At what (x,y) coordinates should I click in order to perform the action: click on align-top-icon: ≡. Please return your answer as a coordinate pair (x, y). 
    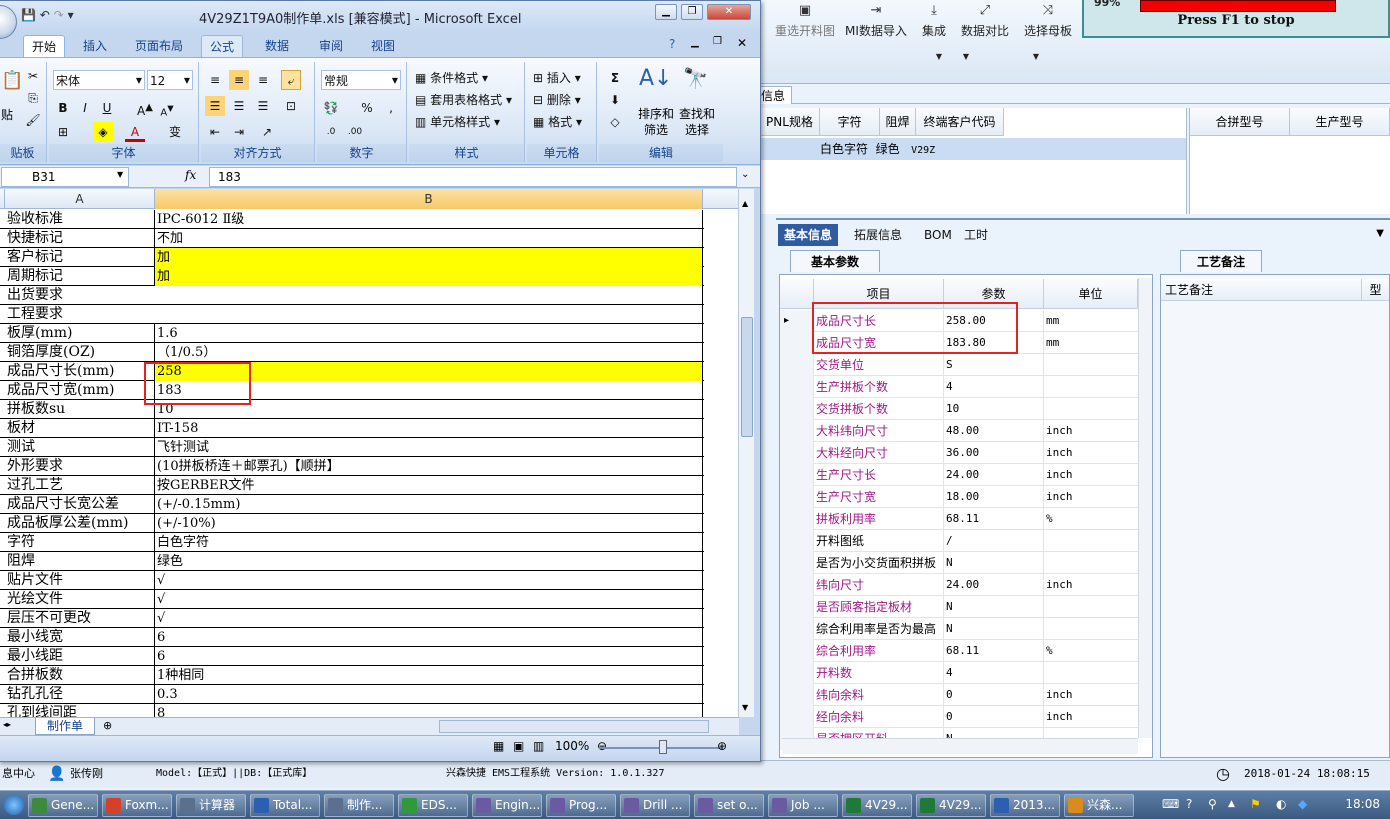
    Looking at the image, I should click on (215, 80).